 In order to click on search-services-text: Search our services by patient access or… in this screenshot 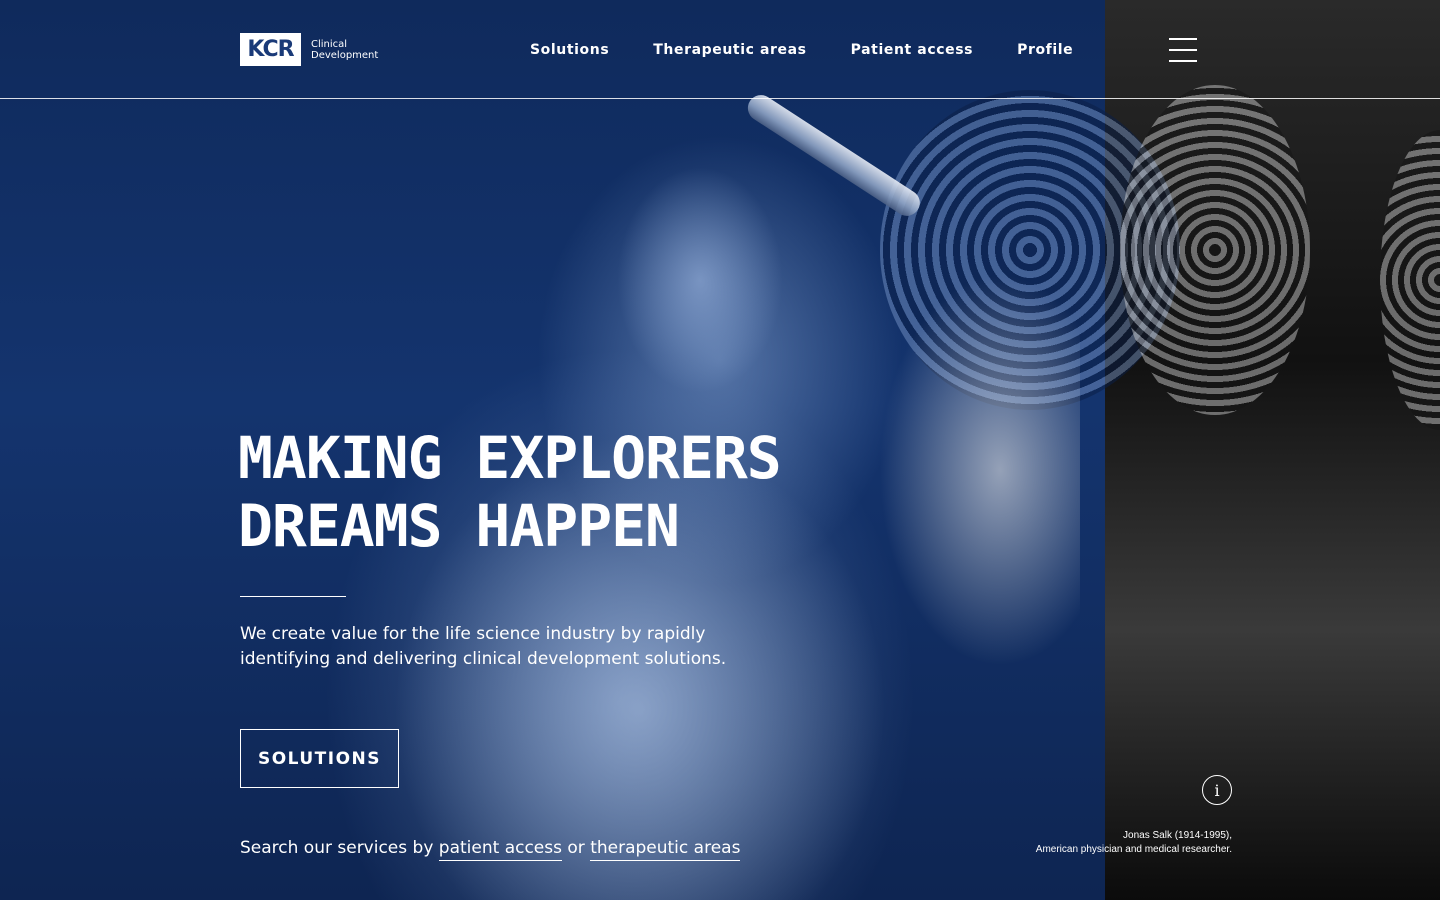, I will do `click(490, 849)`.